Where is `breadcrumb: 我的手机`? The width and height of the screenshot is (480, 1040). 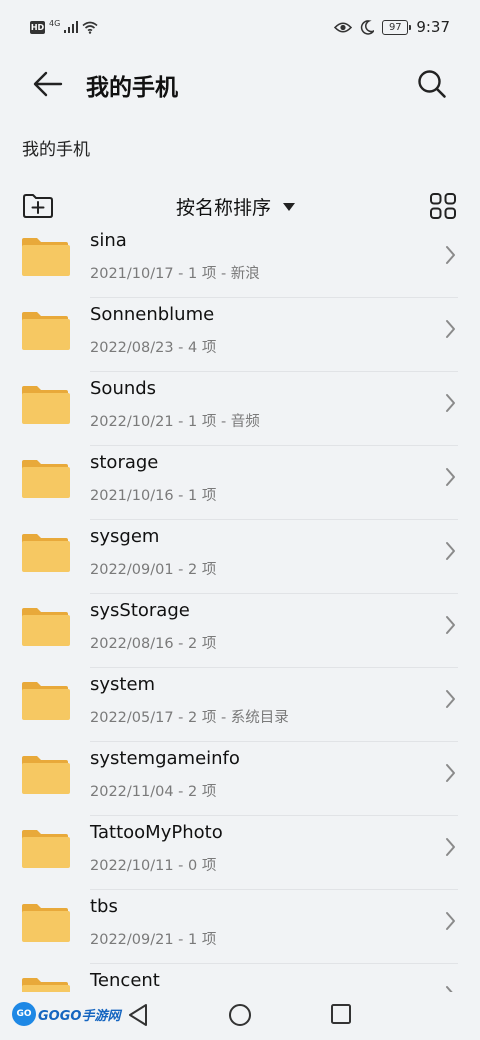
breadcrumb: 我的手机 is located at coordinates (56, 147).